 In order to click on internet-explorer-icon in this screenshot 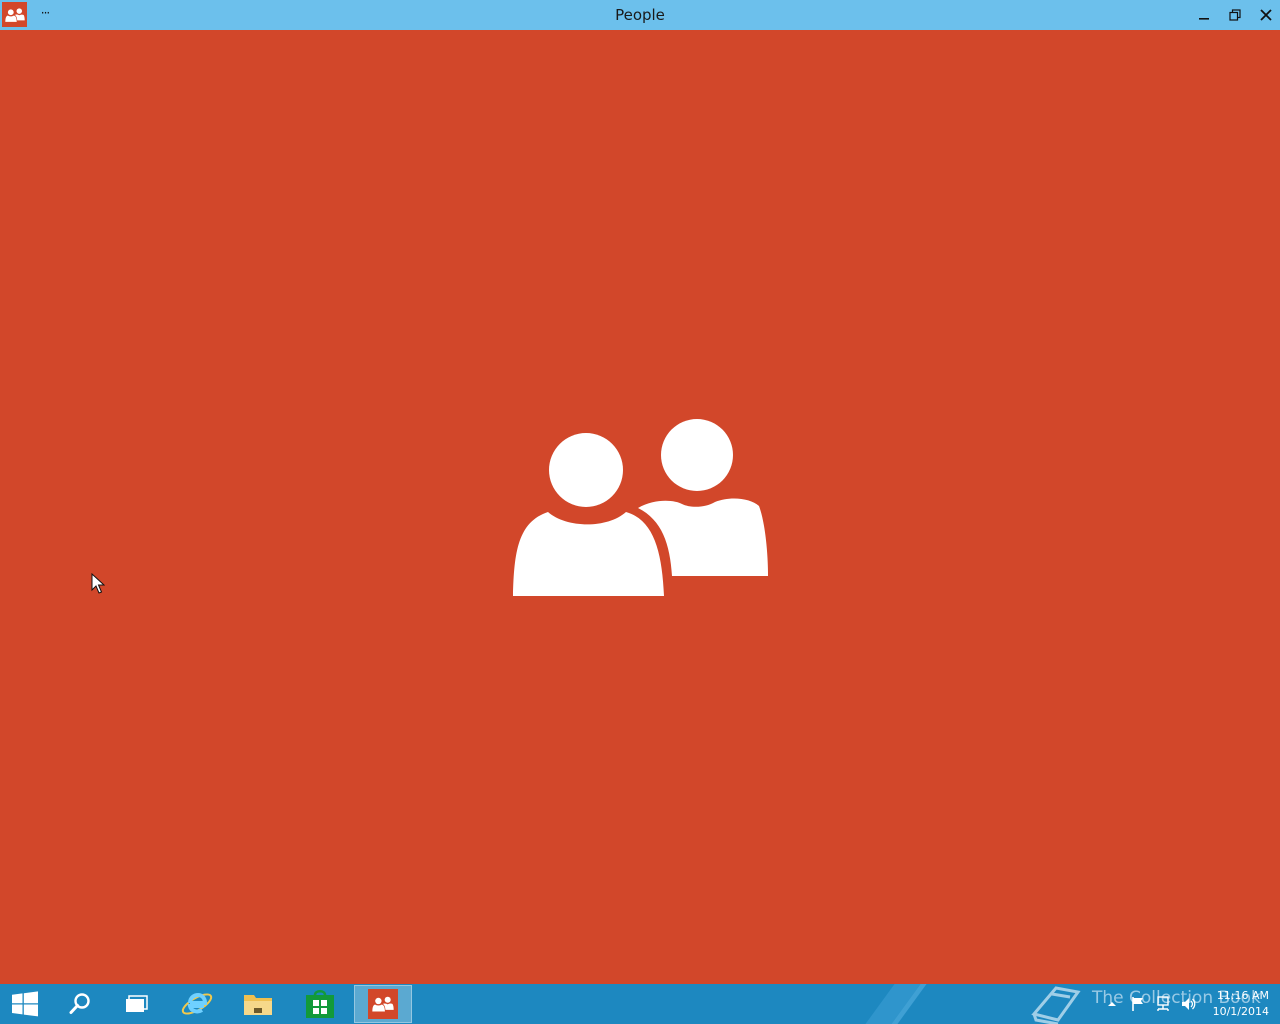, I will do `click(197, 1003)`.